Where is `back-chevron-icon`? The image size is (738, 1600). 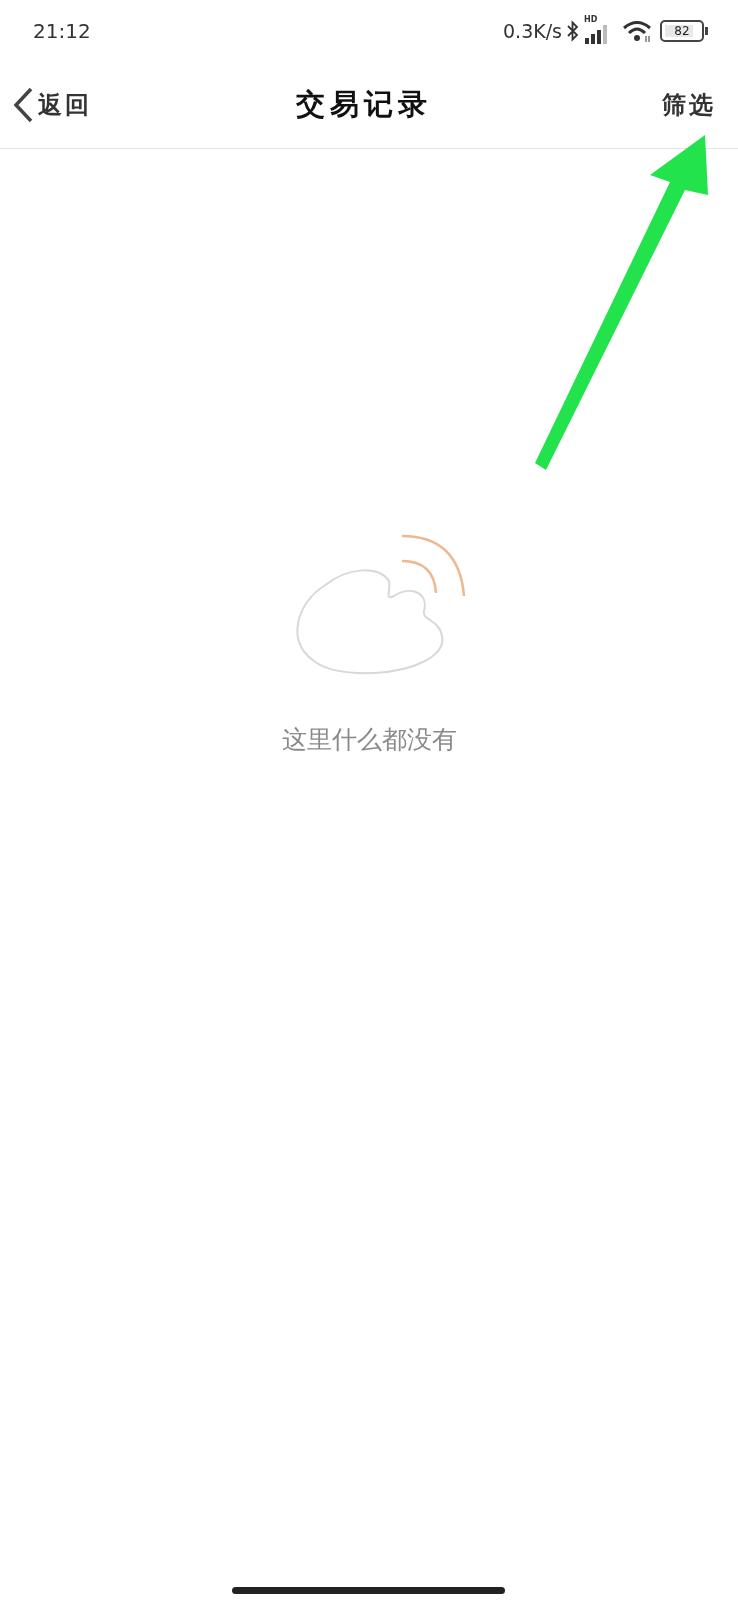 back-chevron-icon is located at coordinates (23, 105).